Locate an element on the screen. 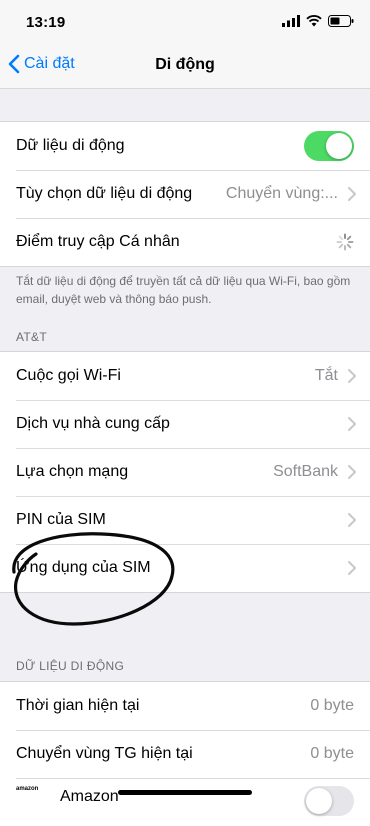  row-cellular-data: Dữ liệu di động is located at coordinates (185, 146).